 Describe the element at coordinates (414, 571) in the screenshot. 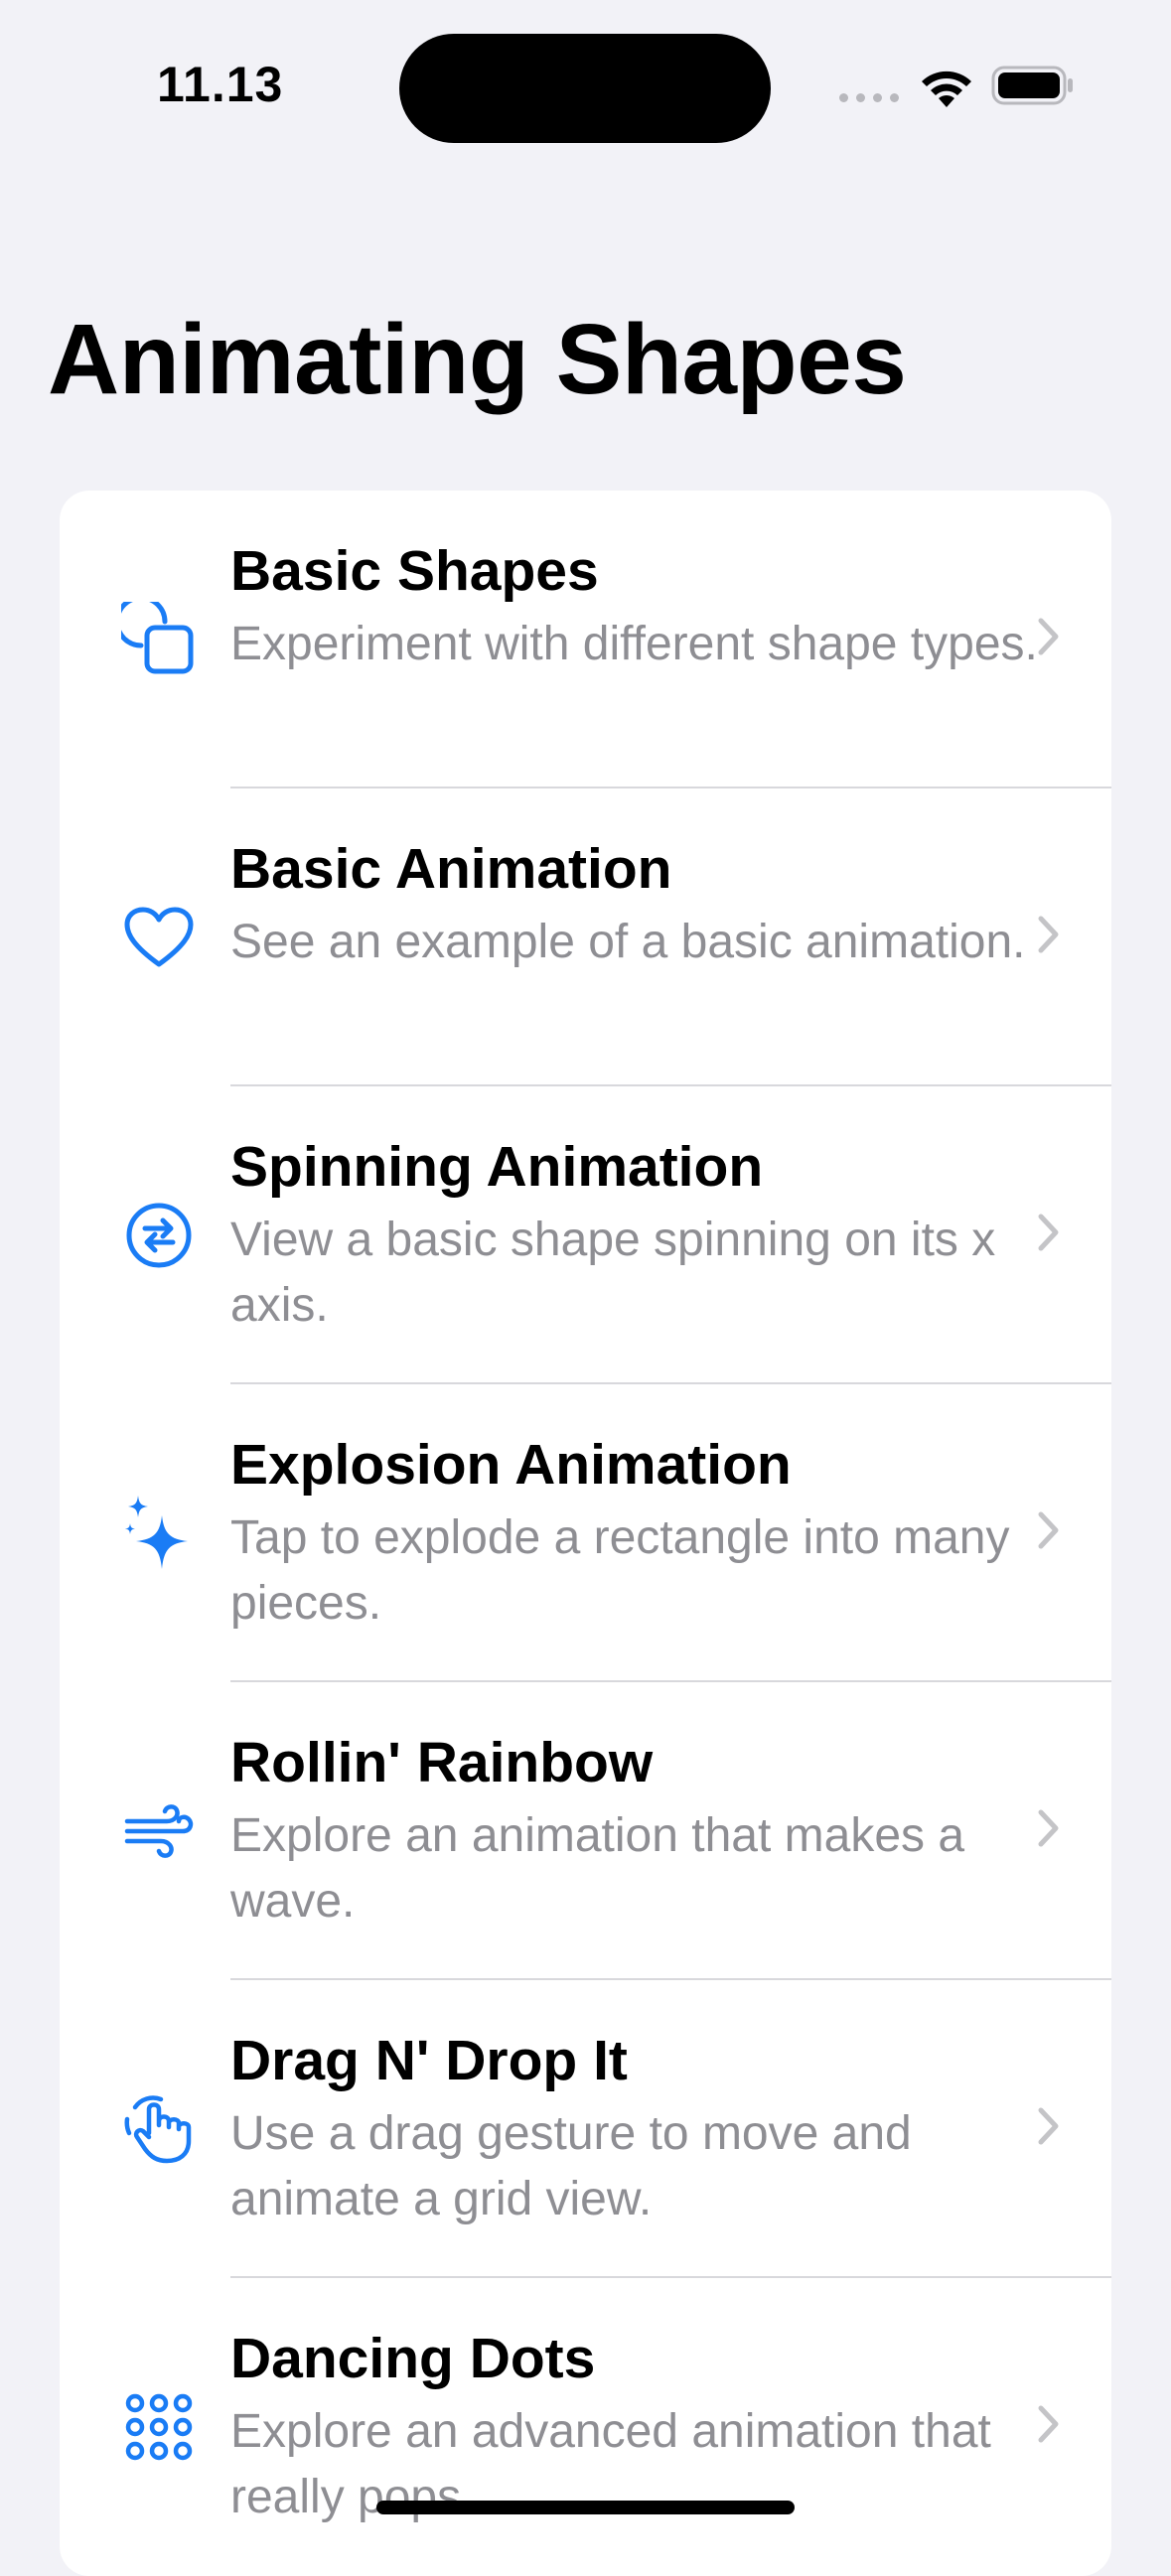

I see `item-title: Basic Shapes` at that location.